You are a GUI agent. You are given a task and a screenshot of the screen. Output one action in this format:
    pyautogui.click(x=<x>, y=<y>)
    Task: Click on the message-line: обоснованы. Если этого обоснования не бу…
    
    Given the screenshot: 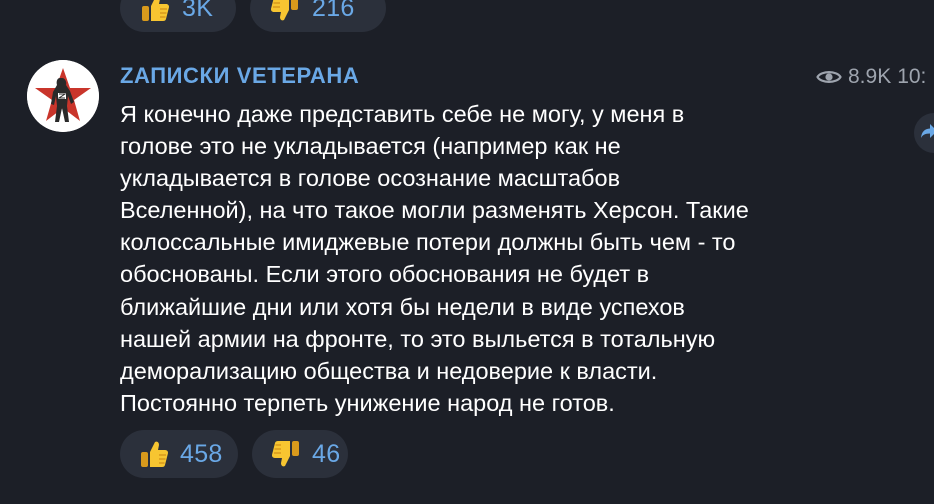 What is the action you would take?
    pyautogui.click(x=385, y=274)
    